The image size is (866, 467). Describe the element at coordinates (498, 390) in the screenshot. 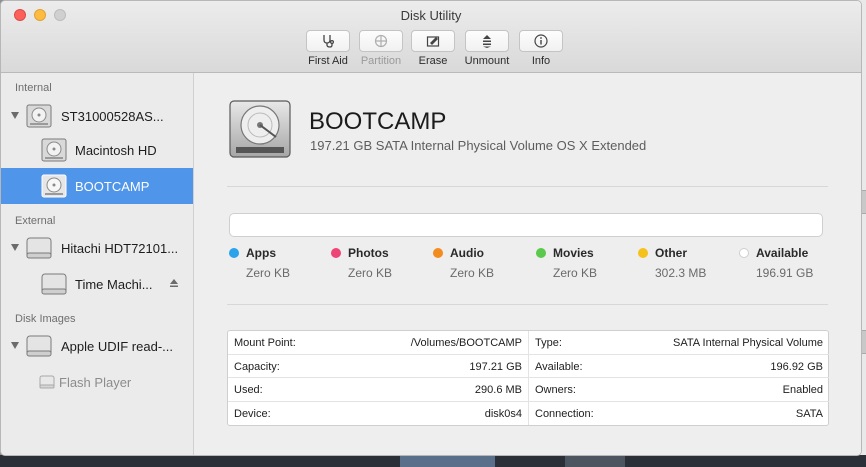

I see `info-value: 290.6 MB` at that location.